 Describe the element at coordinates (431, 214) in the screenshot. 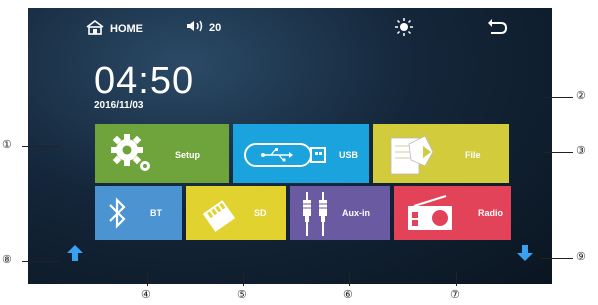

I see `radio-icon` at that location.